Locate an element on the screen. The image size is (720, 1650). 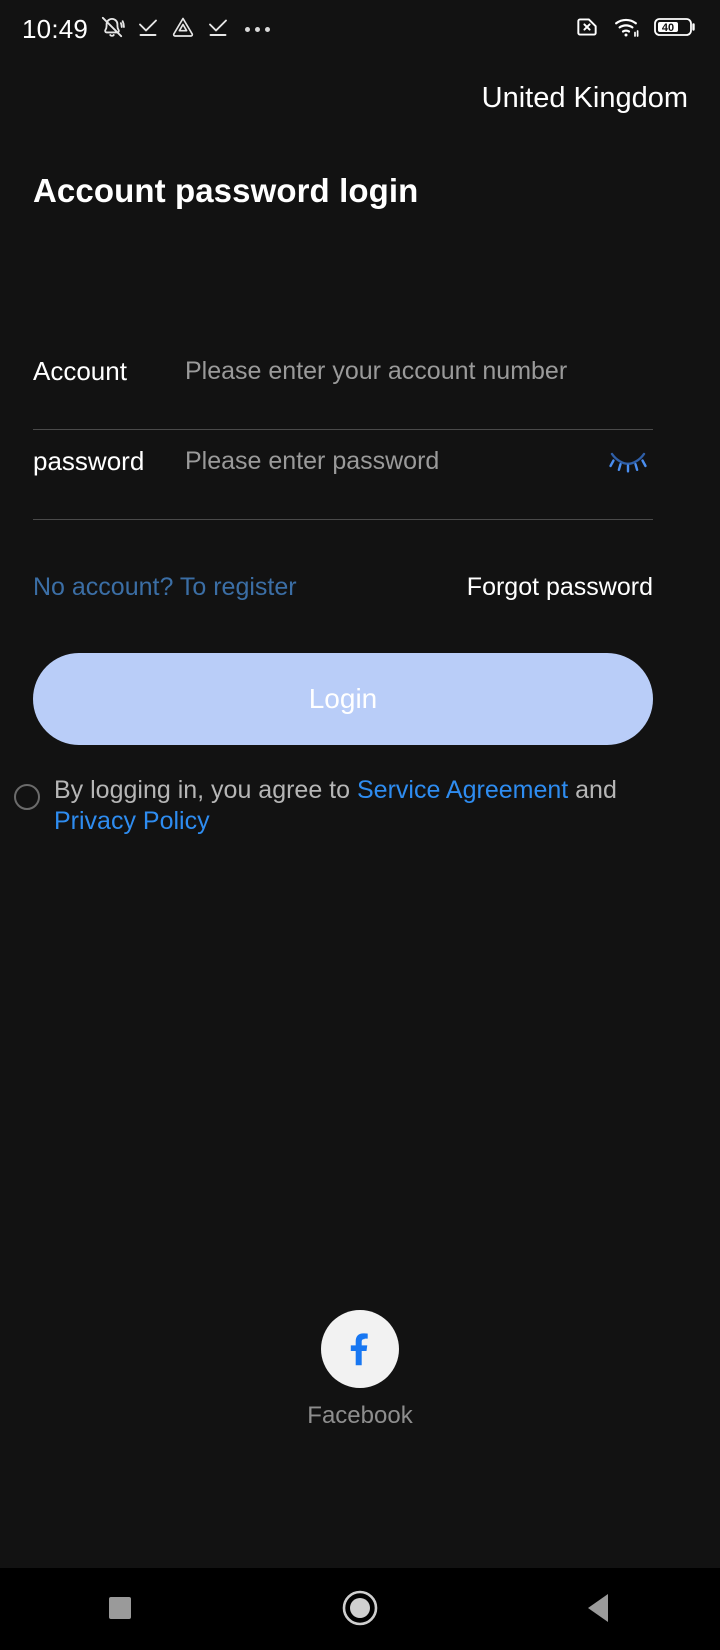
svg-text: 40 is located at coordinates (668, 28).